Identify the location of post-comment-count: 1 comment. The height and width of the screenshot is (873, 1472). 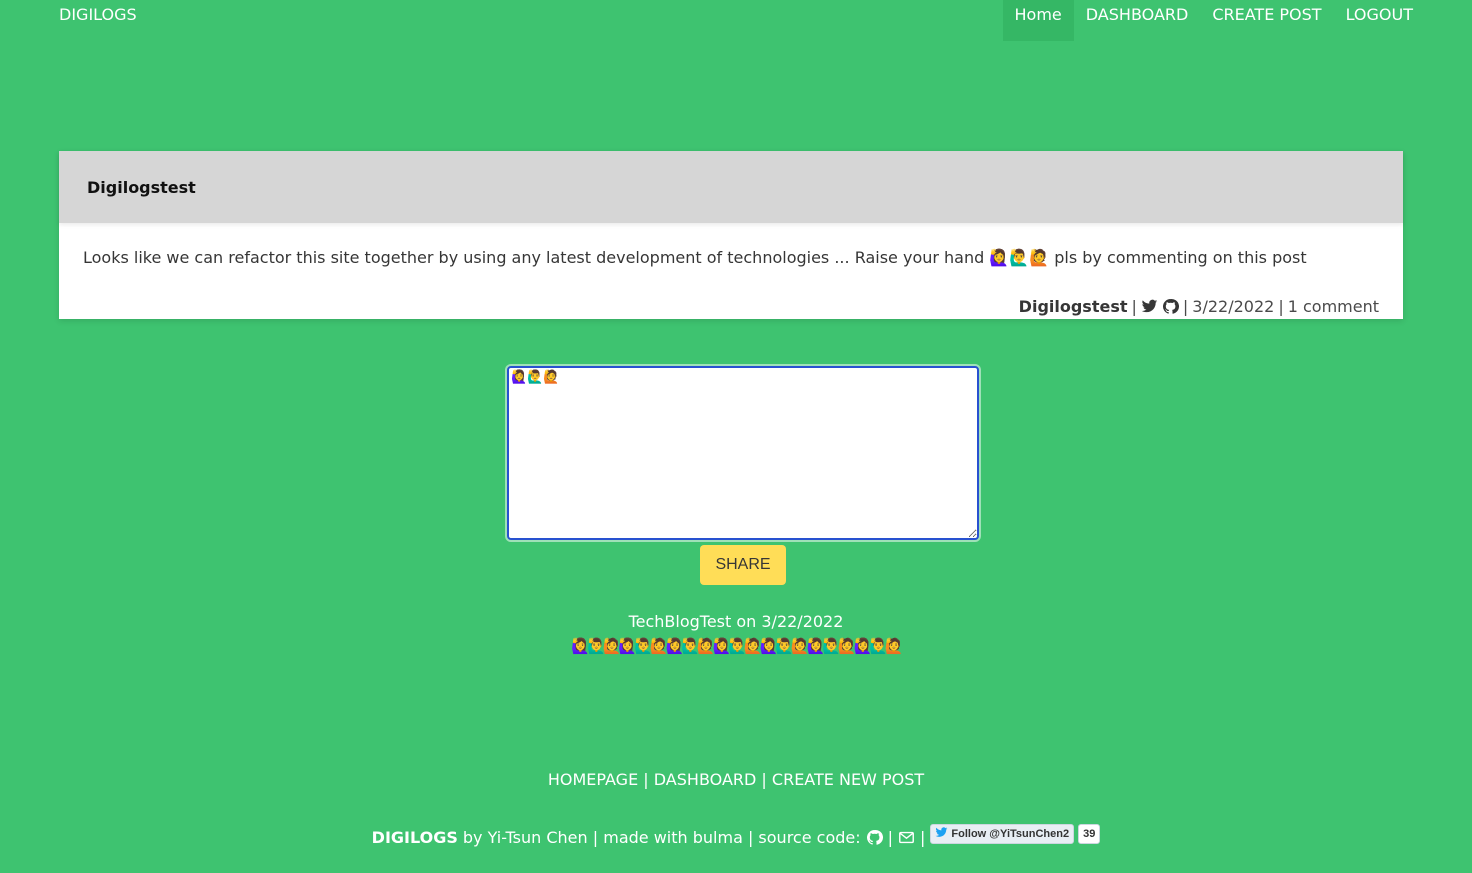
(1333, 306).